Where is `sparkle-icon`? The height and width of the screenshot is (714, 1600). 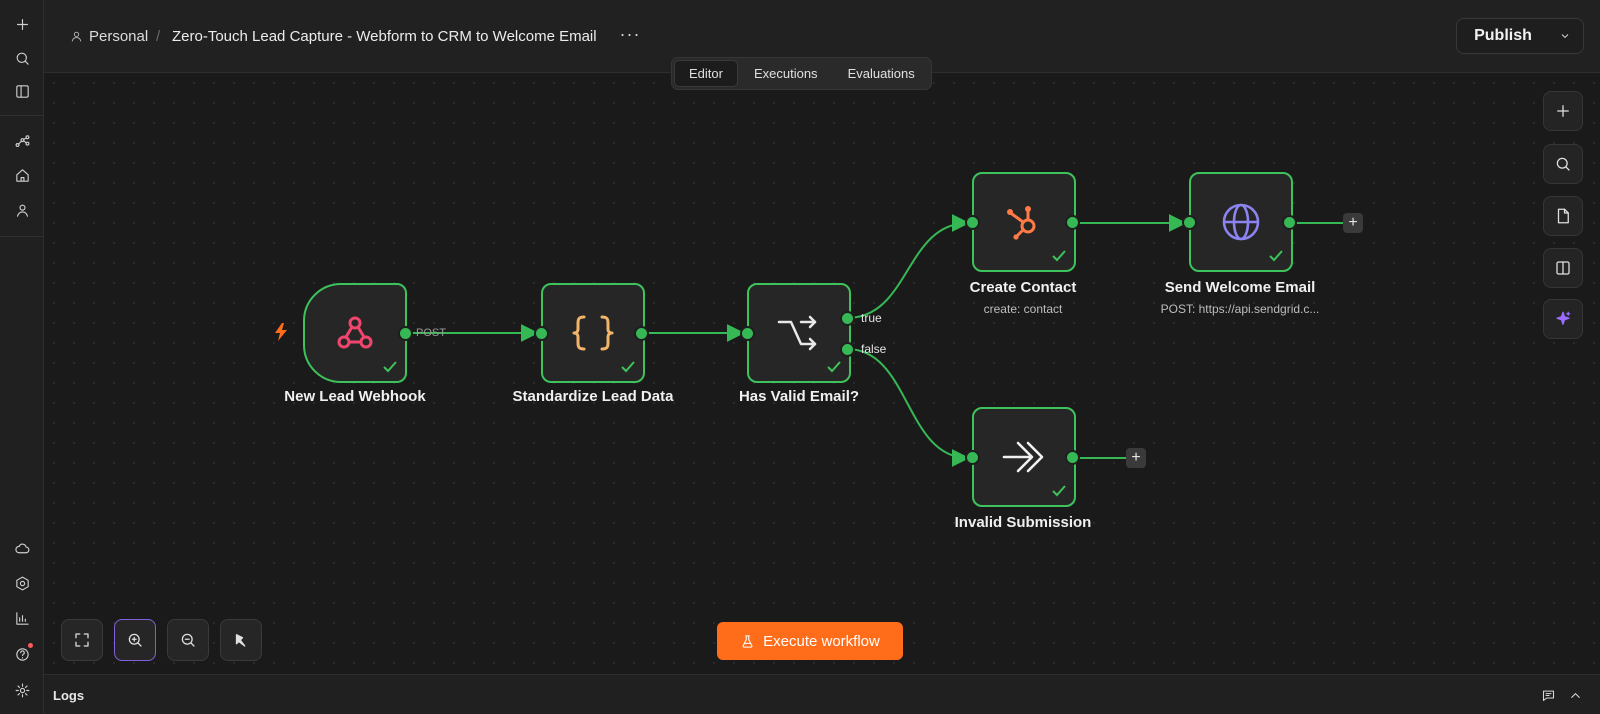 sparkle-icon is located at coordinates (1563, 318).